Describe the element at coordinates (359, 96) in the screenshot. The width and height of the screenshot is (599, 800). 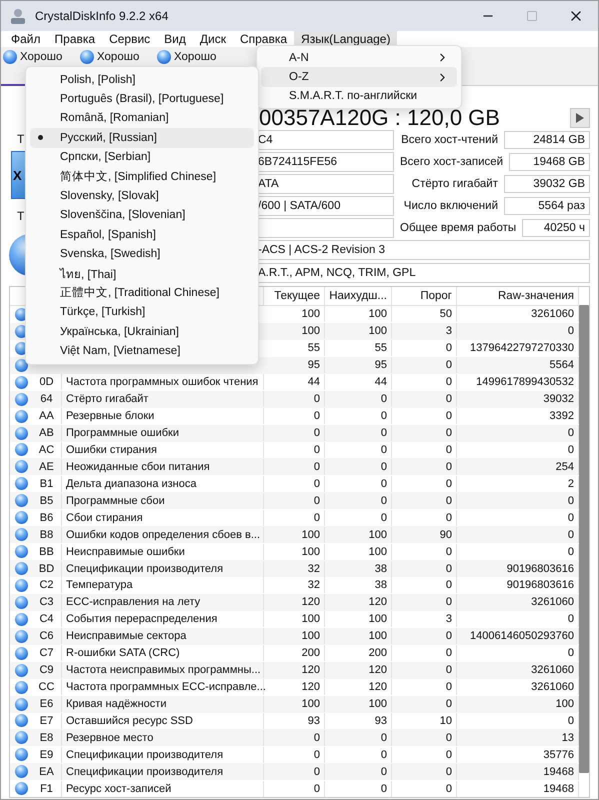
I see `menu-entry: S.M.A.R.T. по-английски` at that location.